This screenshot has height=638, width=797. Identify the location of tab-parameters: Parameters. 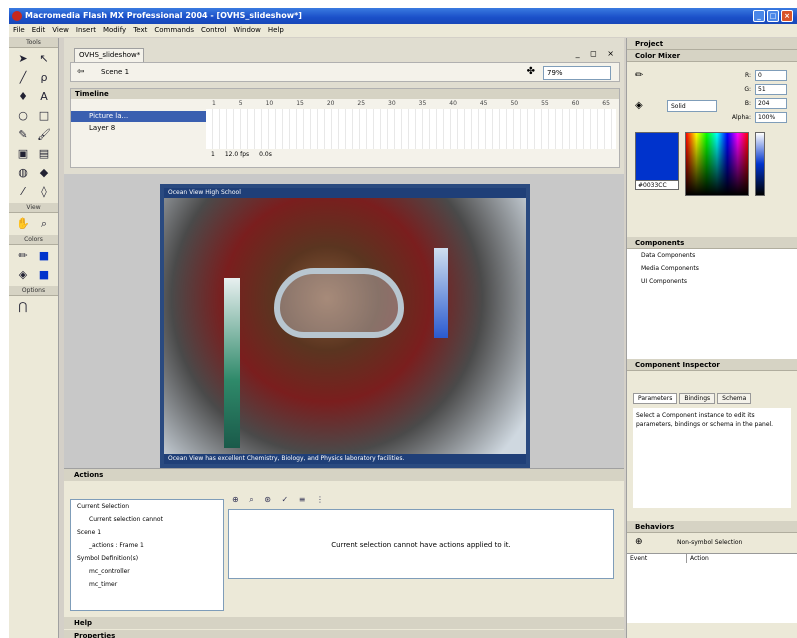
(655, 398).